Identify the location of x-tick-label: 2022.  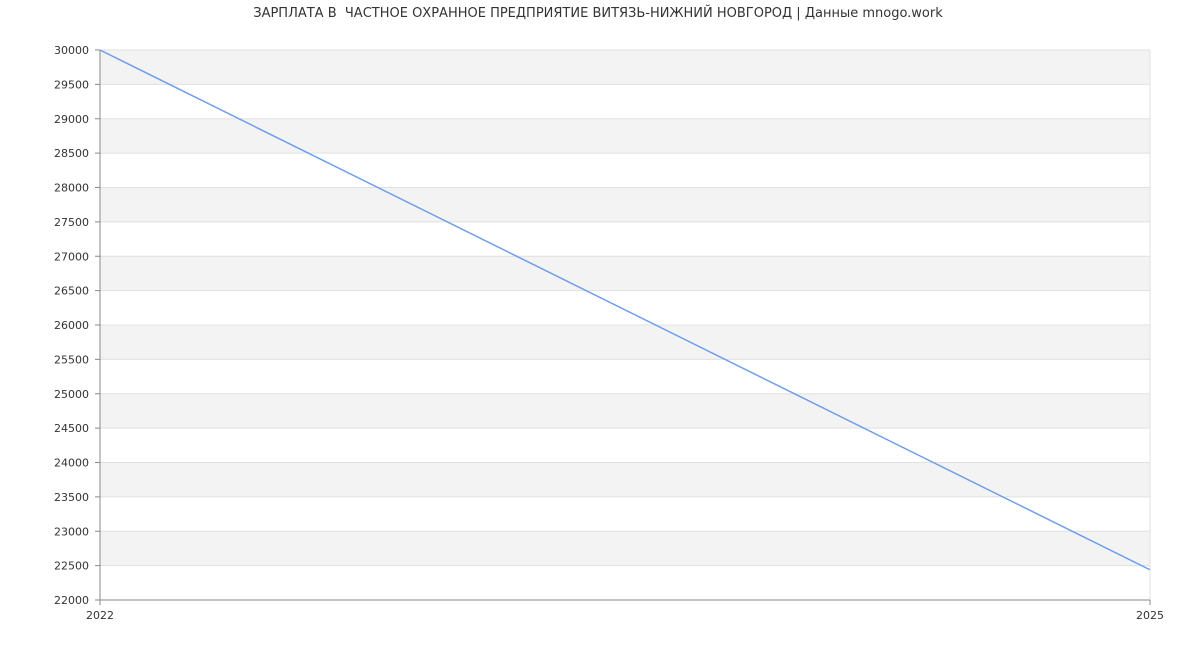
(100, 615).